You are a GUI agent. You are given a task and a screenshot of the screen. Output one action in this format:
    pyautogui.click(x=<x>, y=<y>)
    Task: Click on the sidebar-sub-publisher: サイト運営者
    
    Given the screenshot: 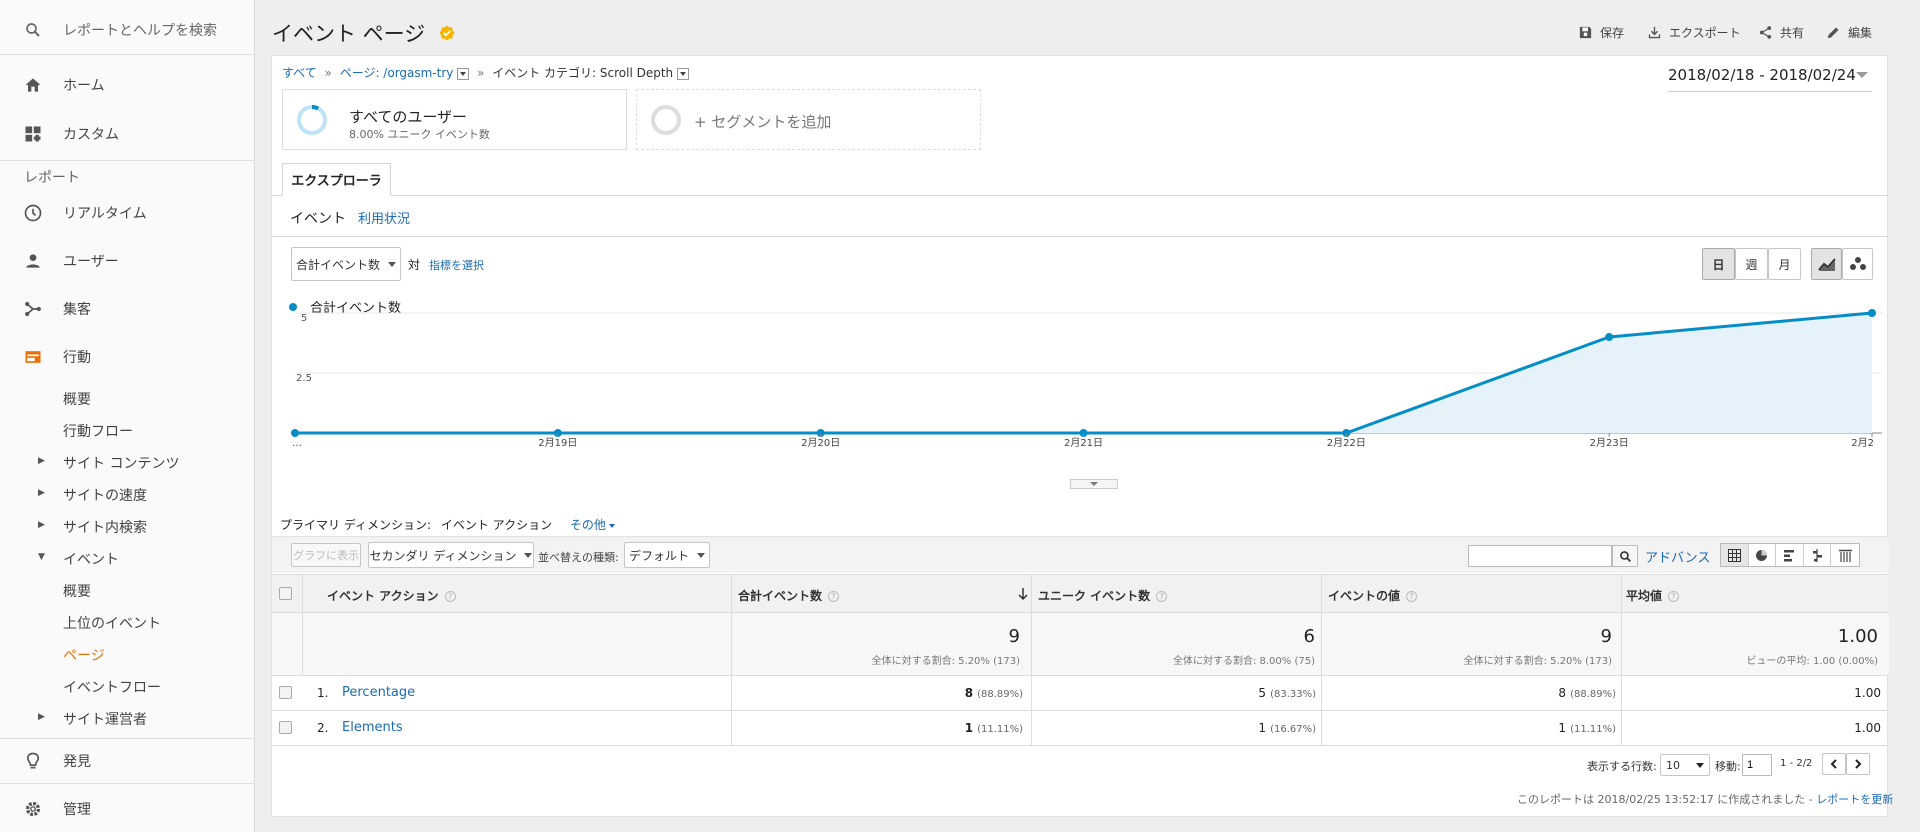 What is the action you would take?
    pyautogui.click(x=105, y=719)
    